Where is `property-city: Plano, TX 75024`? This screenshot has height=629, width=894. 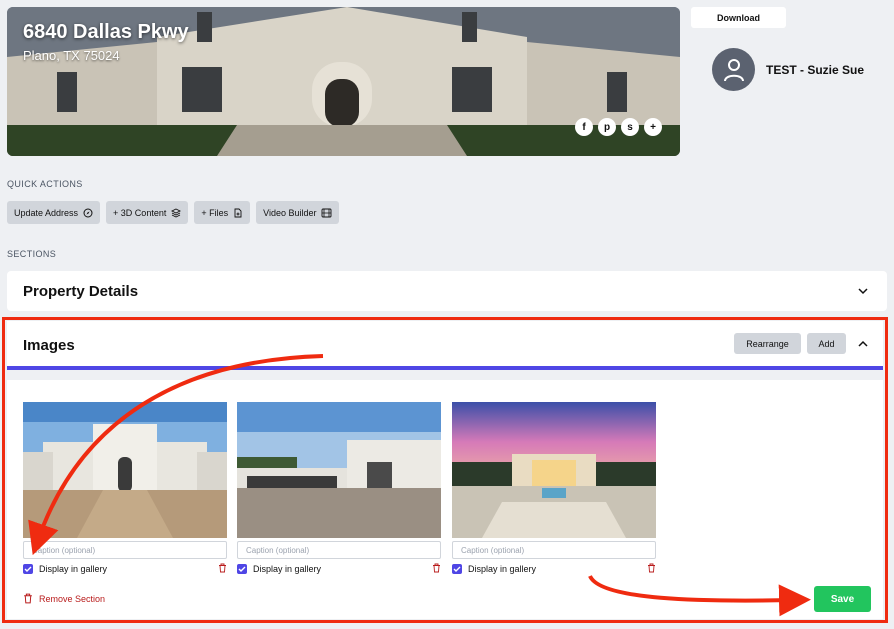
property-city: Plano, TX 75024 is located at coordinates (71, 55).